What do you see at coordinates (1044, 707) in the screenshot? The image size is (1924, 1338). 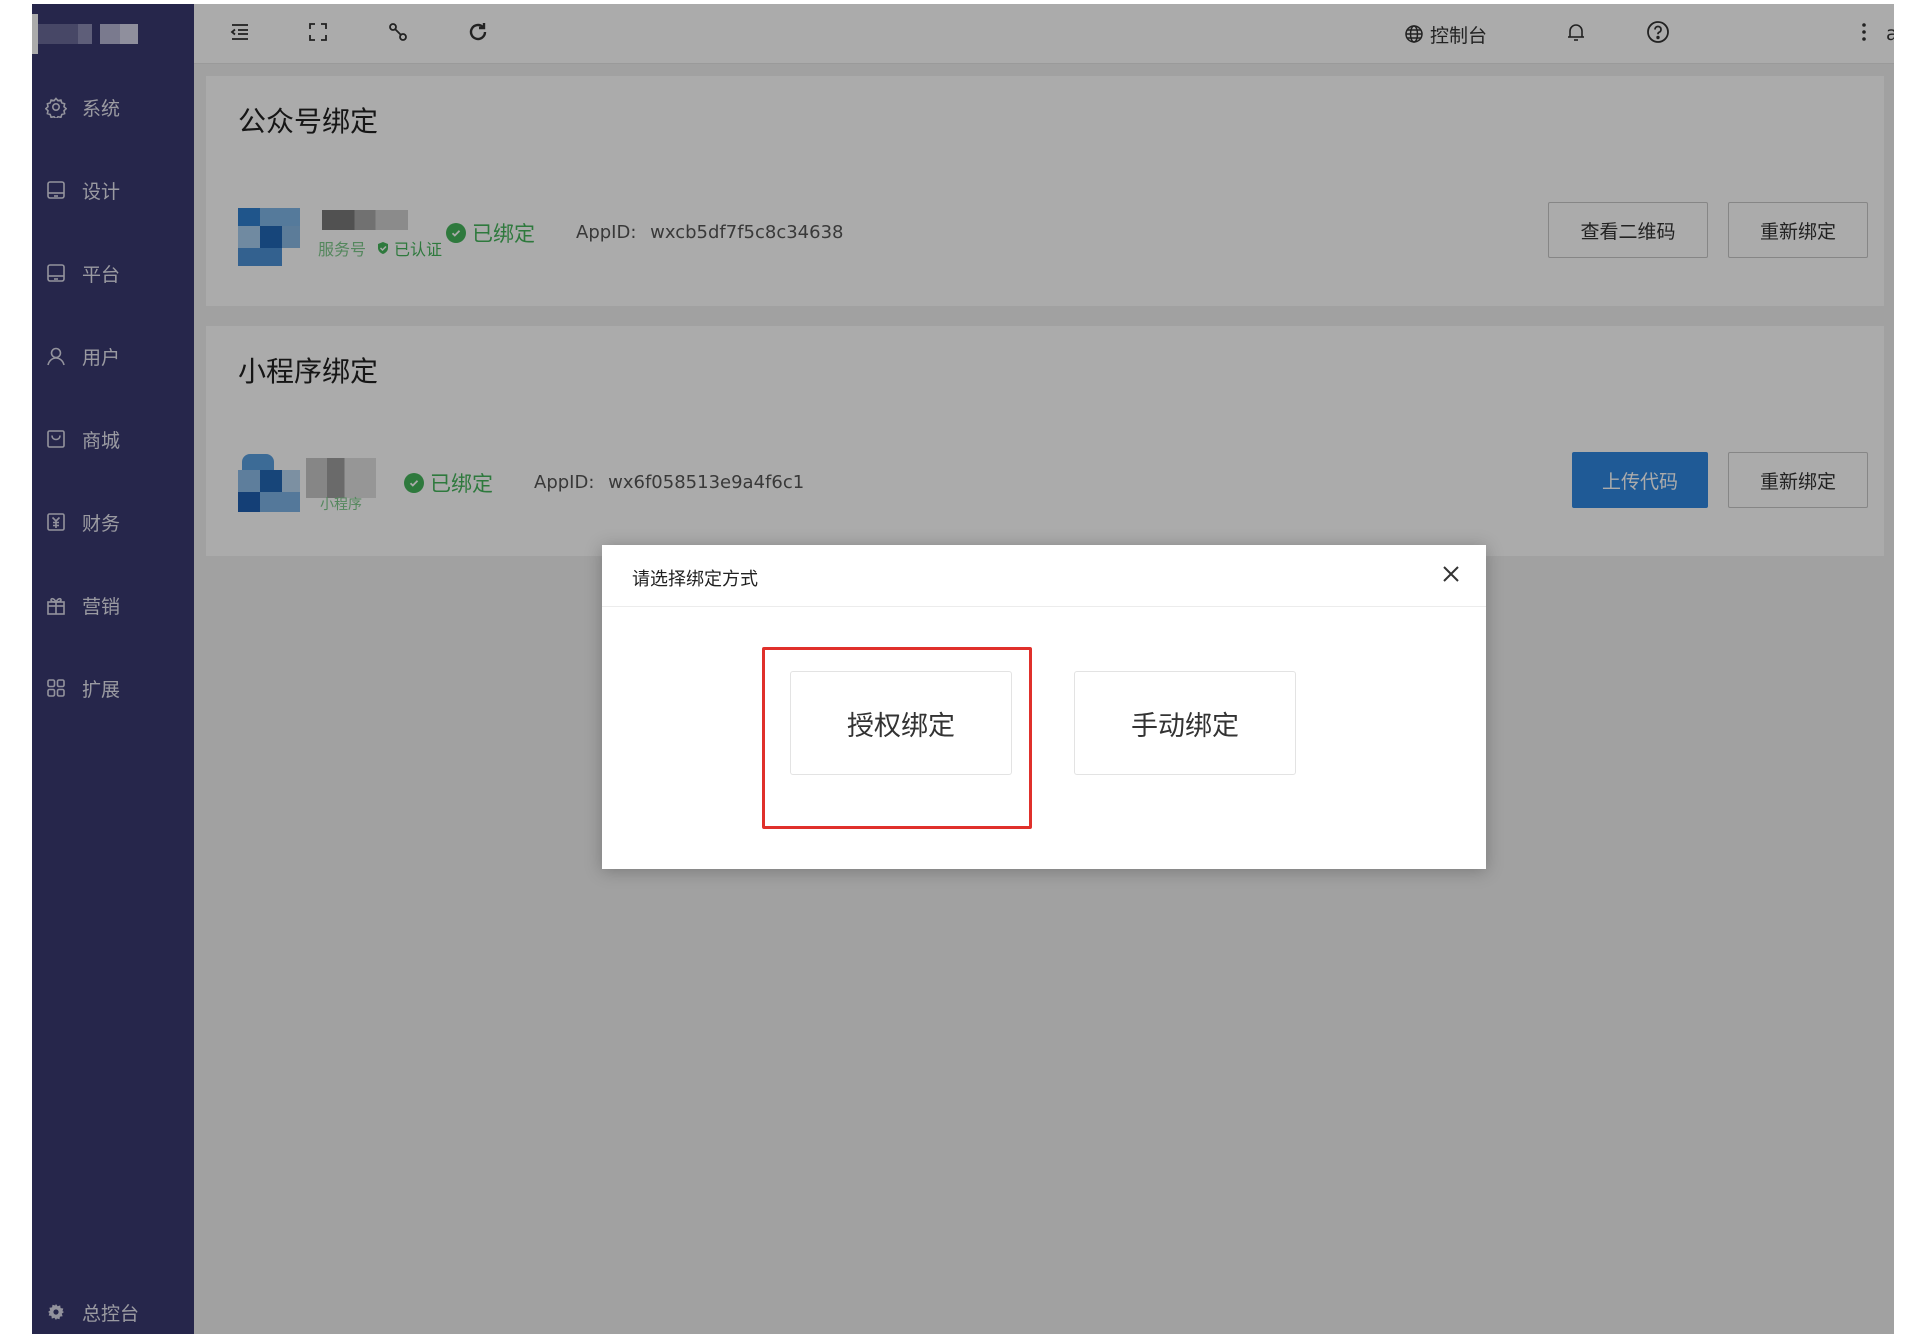 I see `bind-method-dialog: 请选择绑定方式 授权绑定 手动绑定` at bounding box center [1044, 707].